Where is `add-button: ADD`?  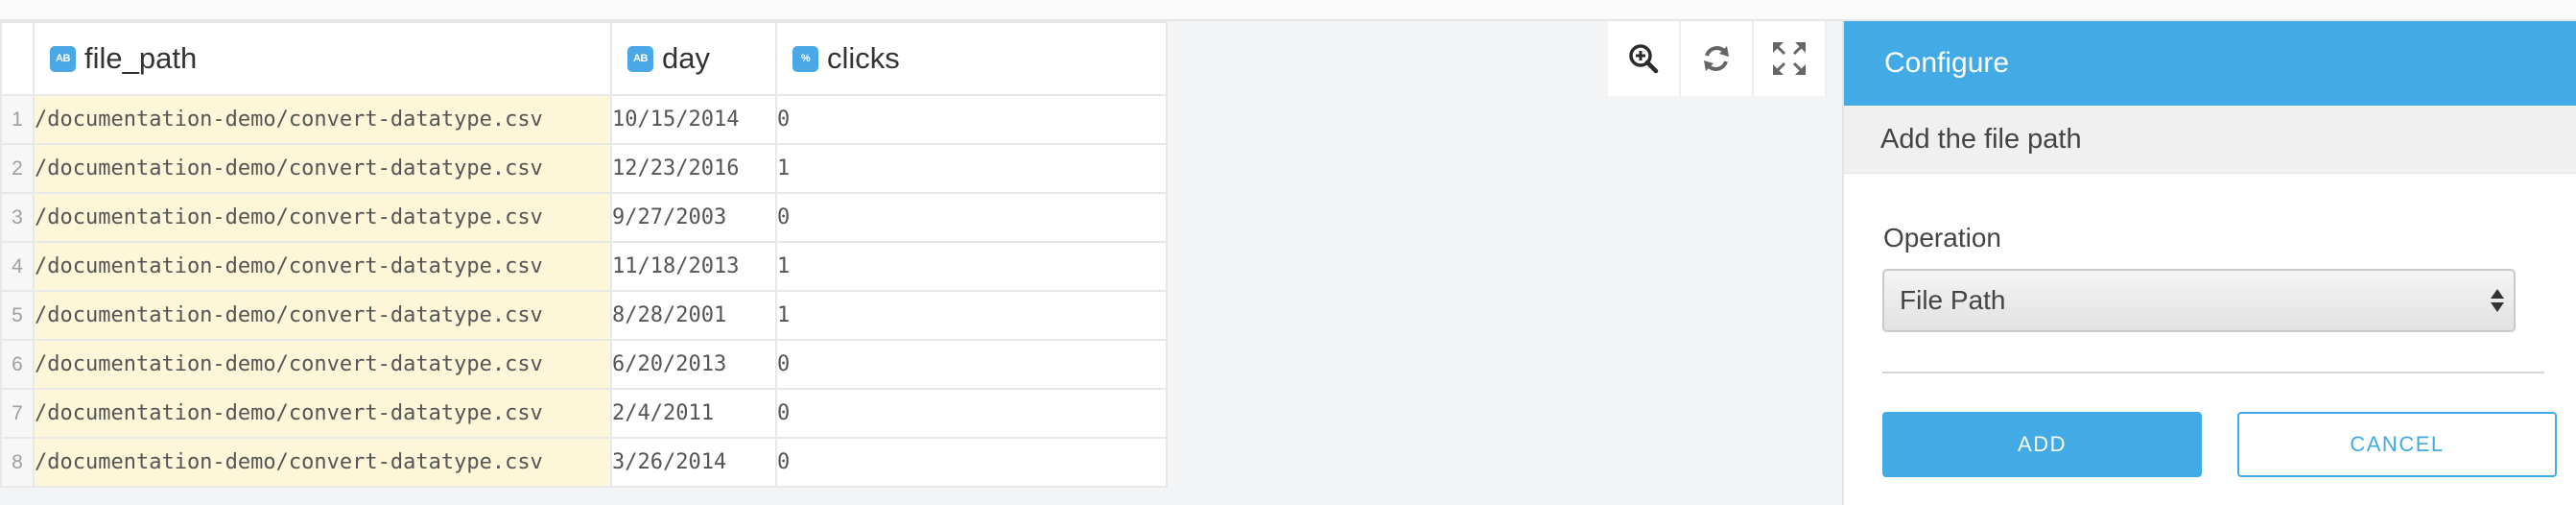 add-button: ADD is located at coordinates (2042, 445).